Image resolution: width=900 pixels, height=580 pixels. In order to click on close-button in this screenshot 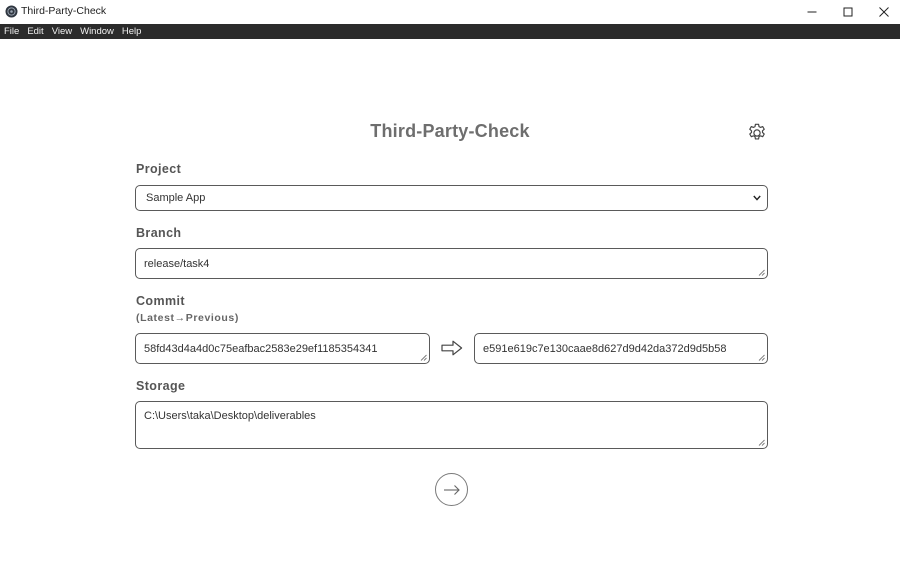, I will do `click(883, 12)`.